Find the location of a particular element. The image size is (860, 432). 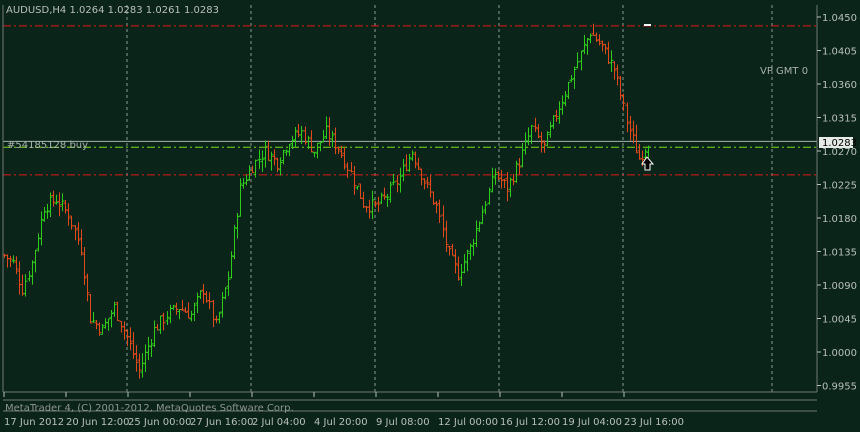

x-tick-label: 12 Jul 00:00 is located at coordinates (468, 422).